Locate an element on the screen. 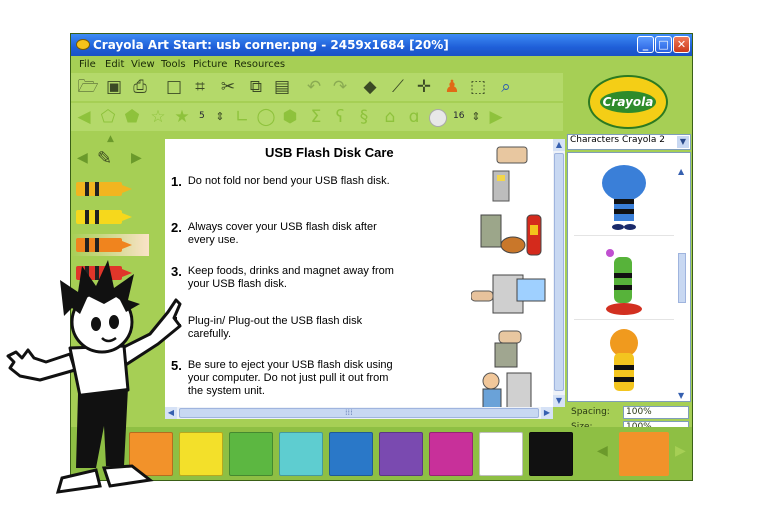 The width and height of the screenshot is (763, 512). tray-up-arrow-icon: ▲ is located at coordinates (110, 139).